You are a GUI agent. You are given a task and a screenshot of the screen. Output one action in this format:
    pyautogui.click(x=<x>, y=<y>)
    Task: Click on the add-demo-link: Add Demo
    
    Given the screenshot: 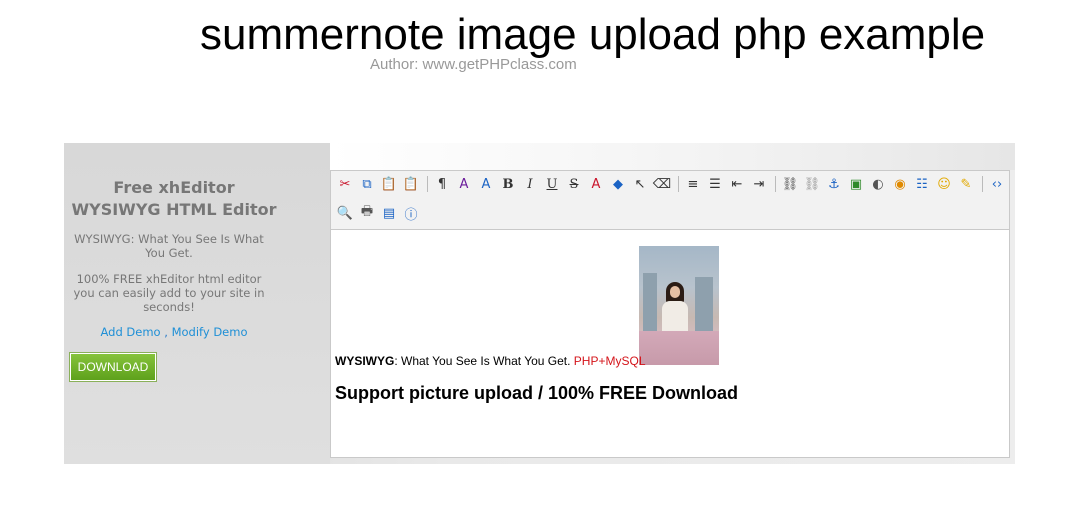 What is the action you would take?
    pyautogui.click(x=131, y=332)
    